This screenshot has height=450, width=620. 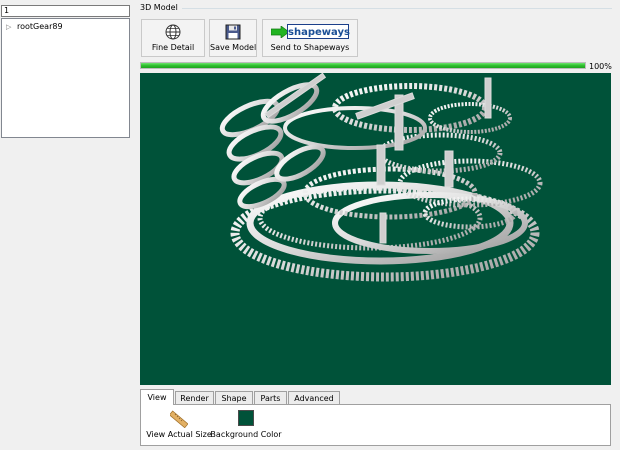 I want to click on background-color-swatch, so click(x=246, y=418).